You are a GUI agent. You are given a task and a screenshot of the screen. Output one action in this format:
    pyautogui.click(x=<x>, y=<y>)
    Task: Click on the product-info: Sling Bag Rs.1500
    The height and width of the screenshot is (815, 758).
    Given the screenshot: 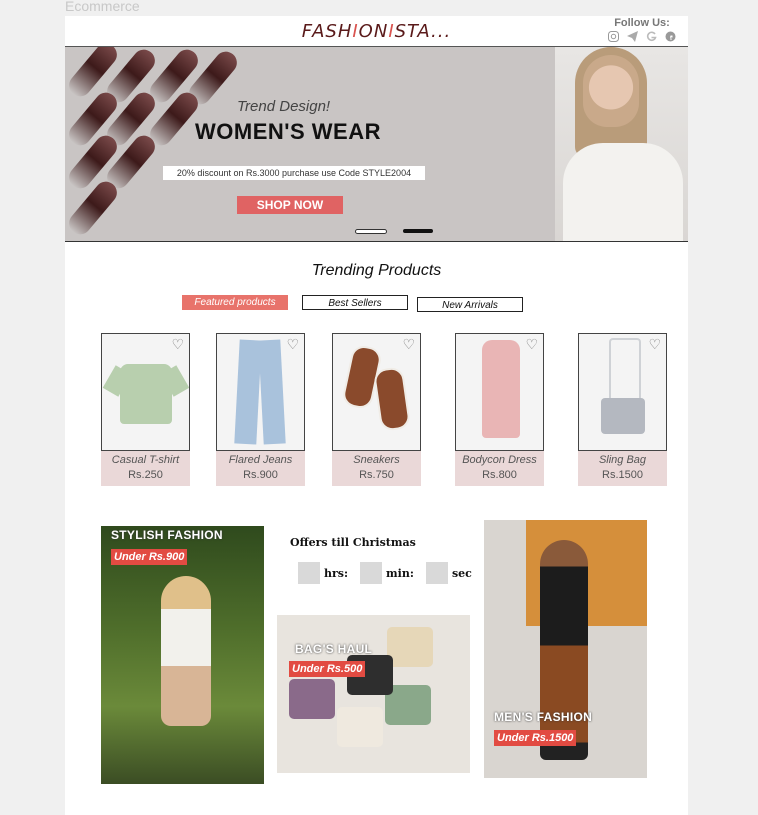 What is the action you would take?
    pyautogui.click(x=622, y=468)
    